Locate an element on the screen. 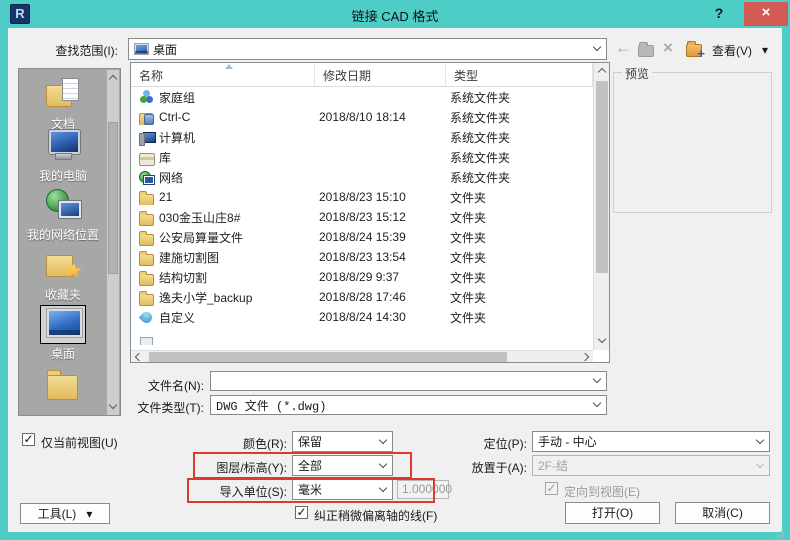 The image size is (790, 540). titlebar: R 链接 CAD 格式 ? × is located at coordinates (395, 14).